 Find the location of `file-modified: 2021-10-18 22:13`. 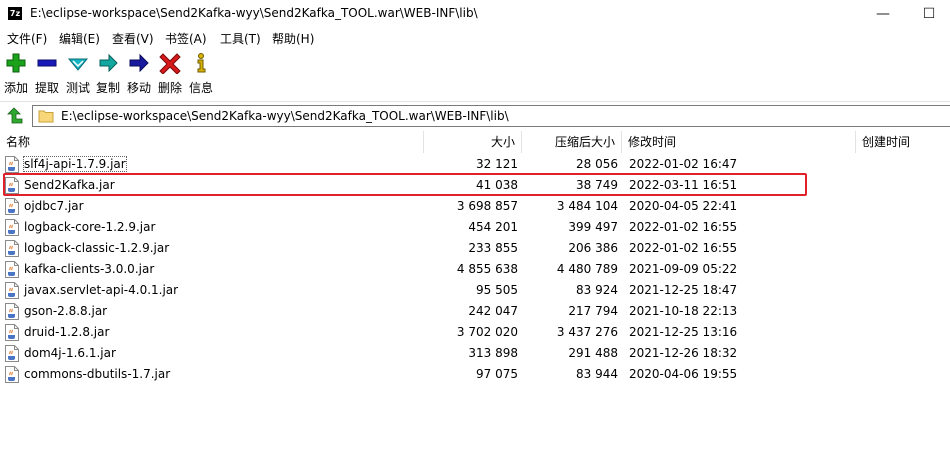

file-modified: 2021-10-18 22:13 is located at coordinates (683, 311).